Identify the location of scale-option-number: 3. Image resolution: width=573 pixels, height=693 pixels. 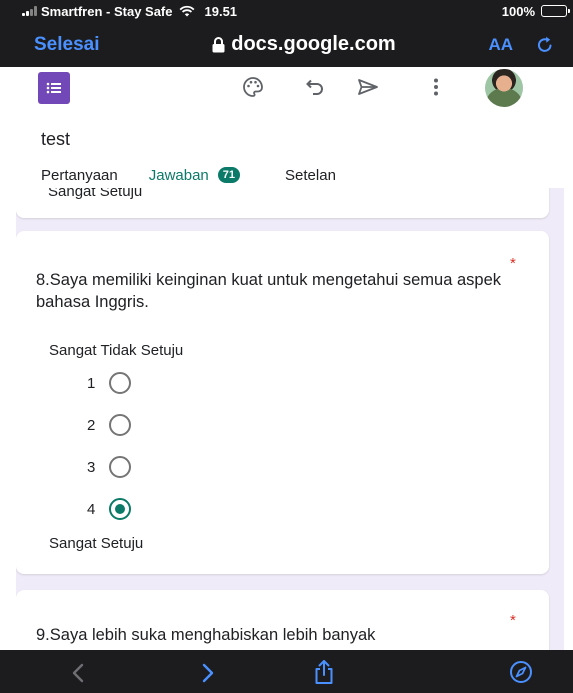
(98, 467).